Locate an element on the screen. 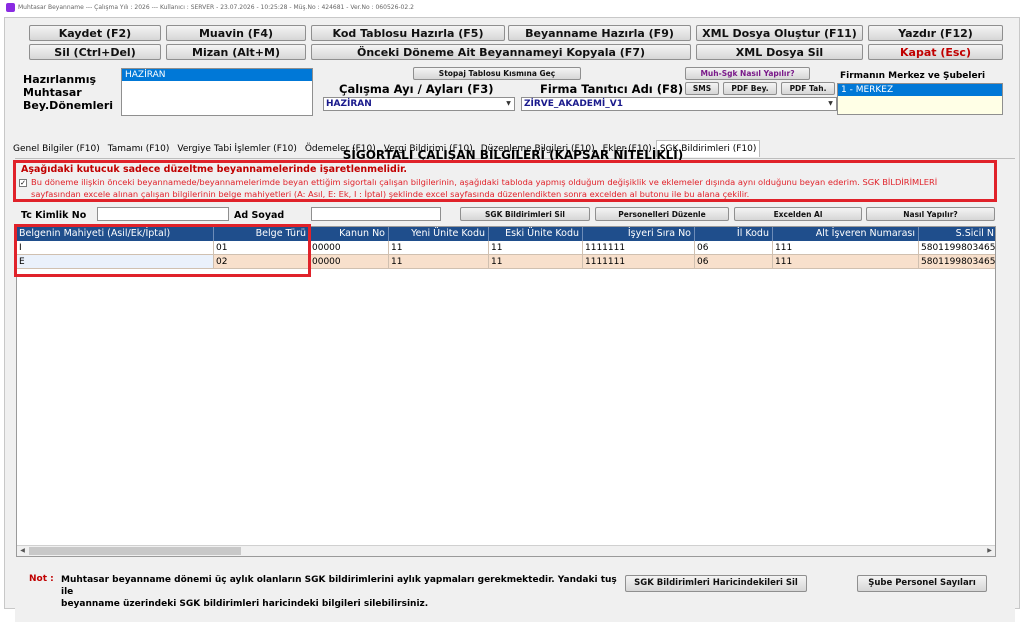 The width and height of the screenshot is (1024, 622). nasil-yapilir-button: Nasıl Yapılır? is located at coordinates (930, 214).